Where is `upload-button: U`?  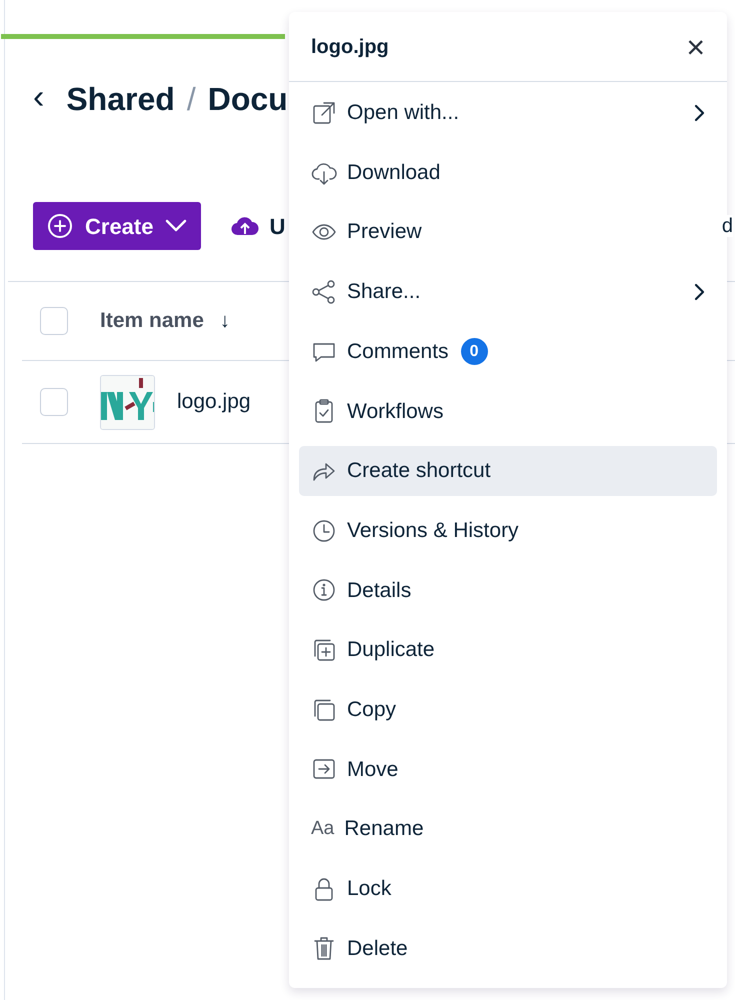 upload-button: U is located at coordinates (258, 226).